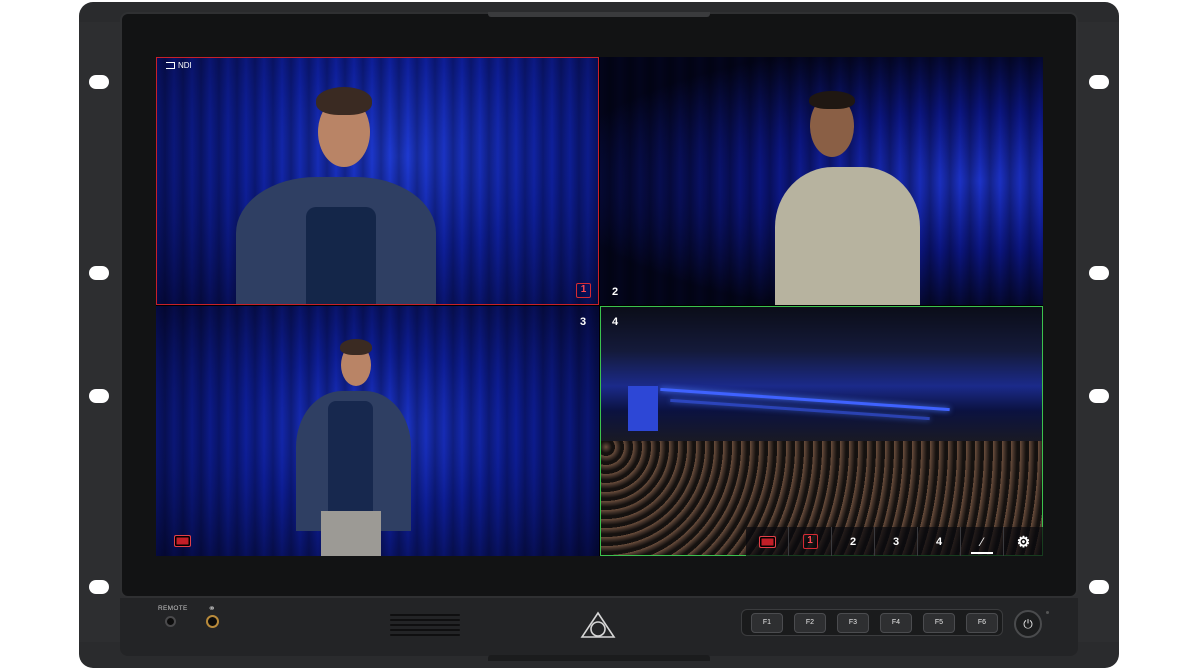 Image resolution: width=1200 pixels, height=670 pixels. What do you see at coordinates (821, 431) in the screenshot?
I see `camera-view-4: 4` at bounding box center [821, 431].